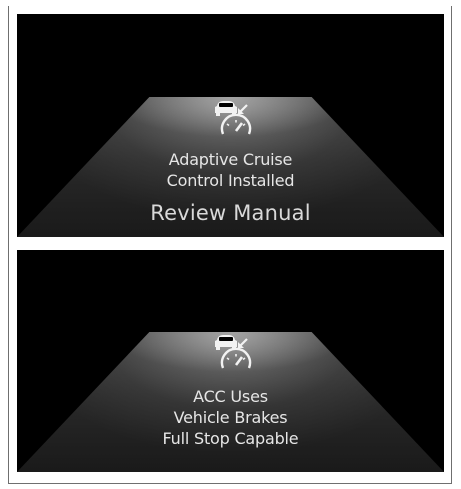 Image resolution: width=461 pixels, height=489 pixels. Describe the element at coordinates (230, 396) in the screenshot. I see `message-line-1: ACC Uses` at that location.